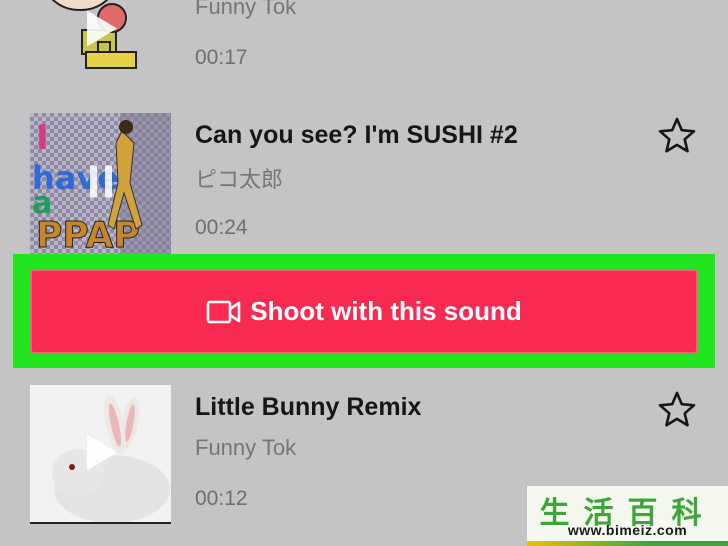 The width and height of the screenshot is (728, 546). What do you see at coordinates (386, 311) in the screenshot?
I see `shoot-button-label: Shoot with this sound` at bounding box center [386, 311].